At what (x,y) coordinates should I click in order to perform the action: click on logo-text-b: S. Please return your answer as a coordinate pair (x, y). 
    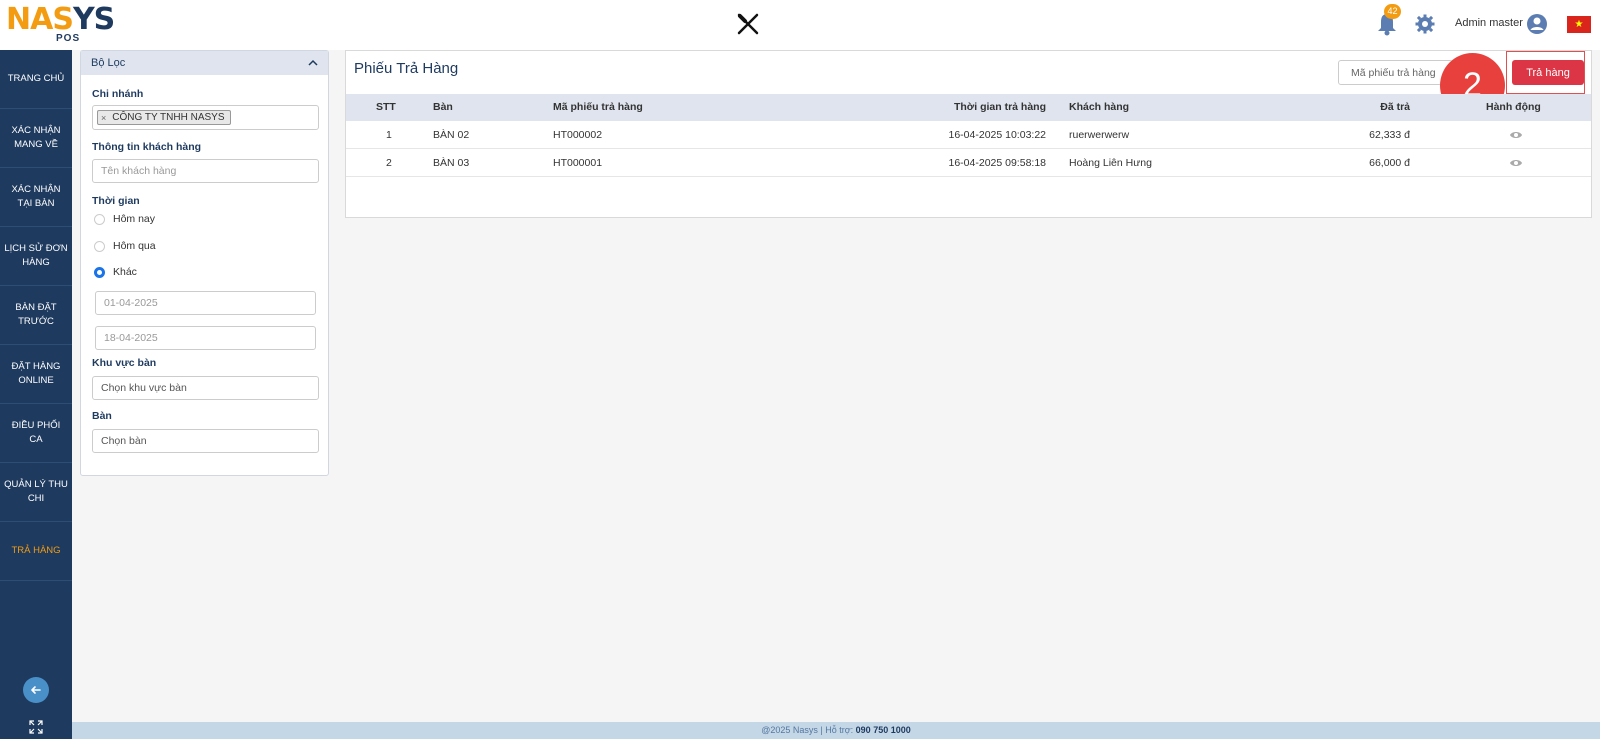
    Looking at the image, I should click on (63, 19).